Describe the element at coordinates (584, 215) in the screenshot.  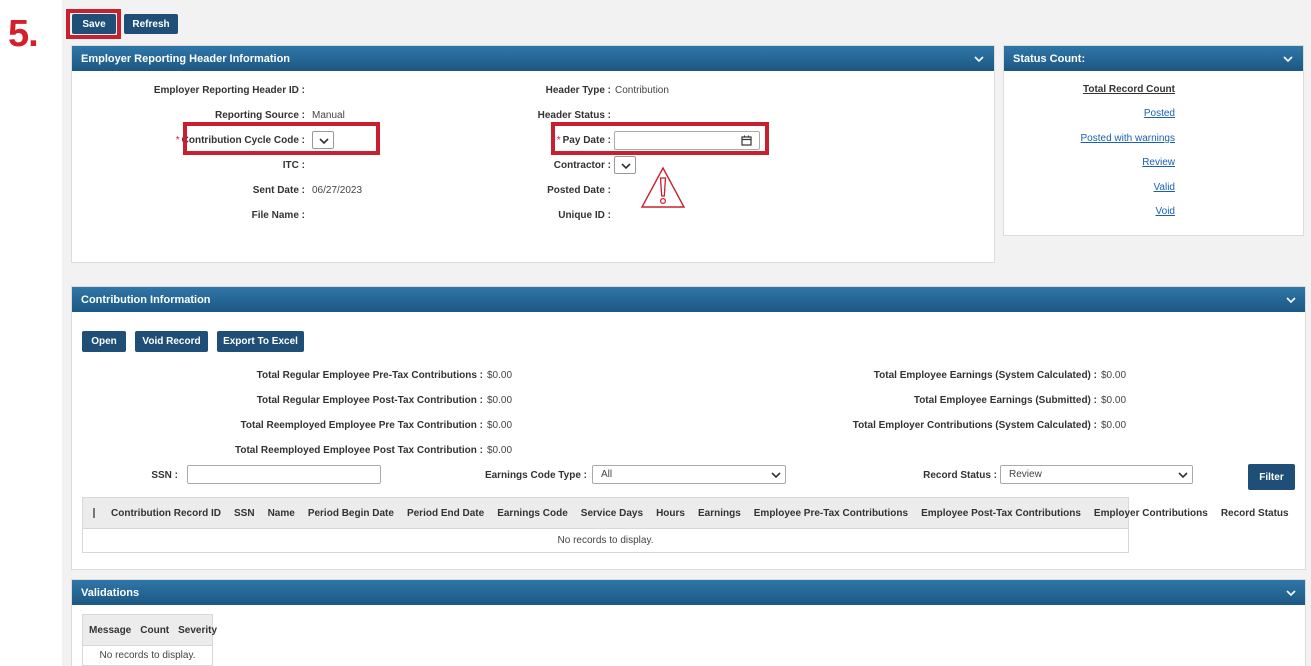
I see `unique-id-label: Unique ID :` at that location.